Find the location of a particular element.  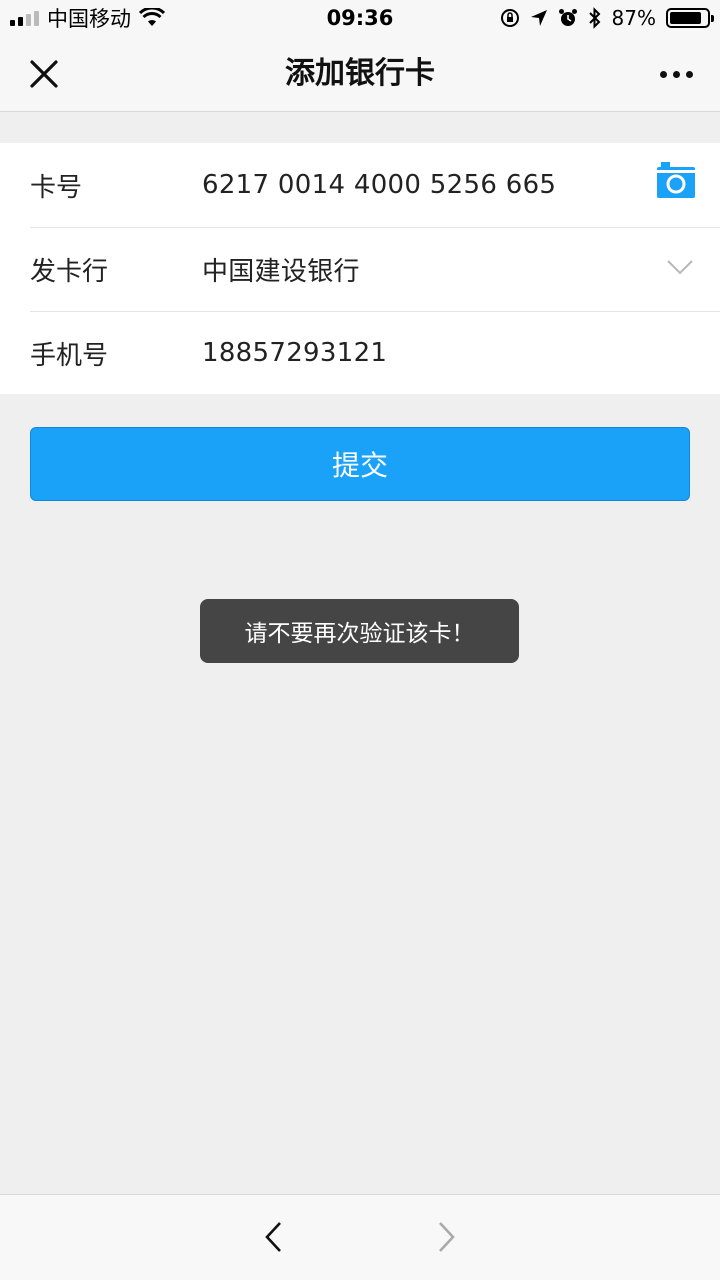

phone-row: 手机号 18857293121 is located at coordinates (360, 353).